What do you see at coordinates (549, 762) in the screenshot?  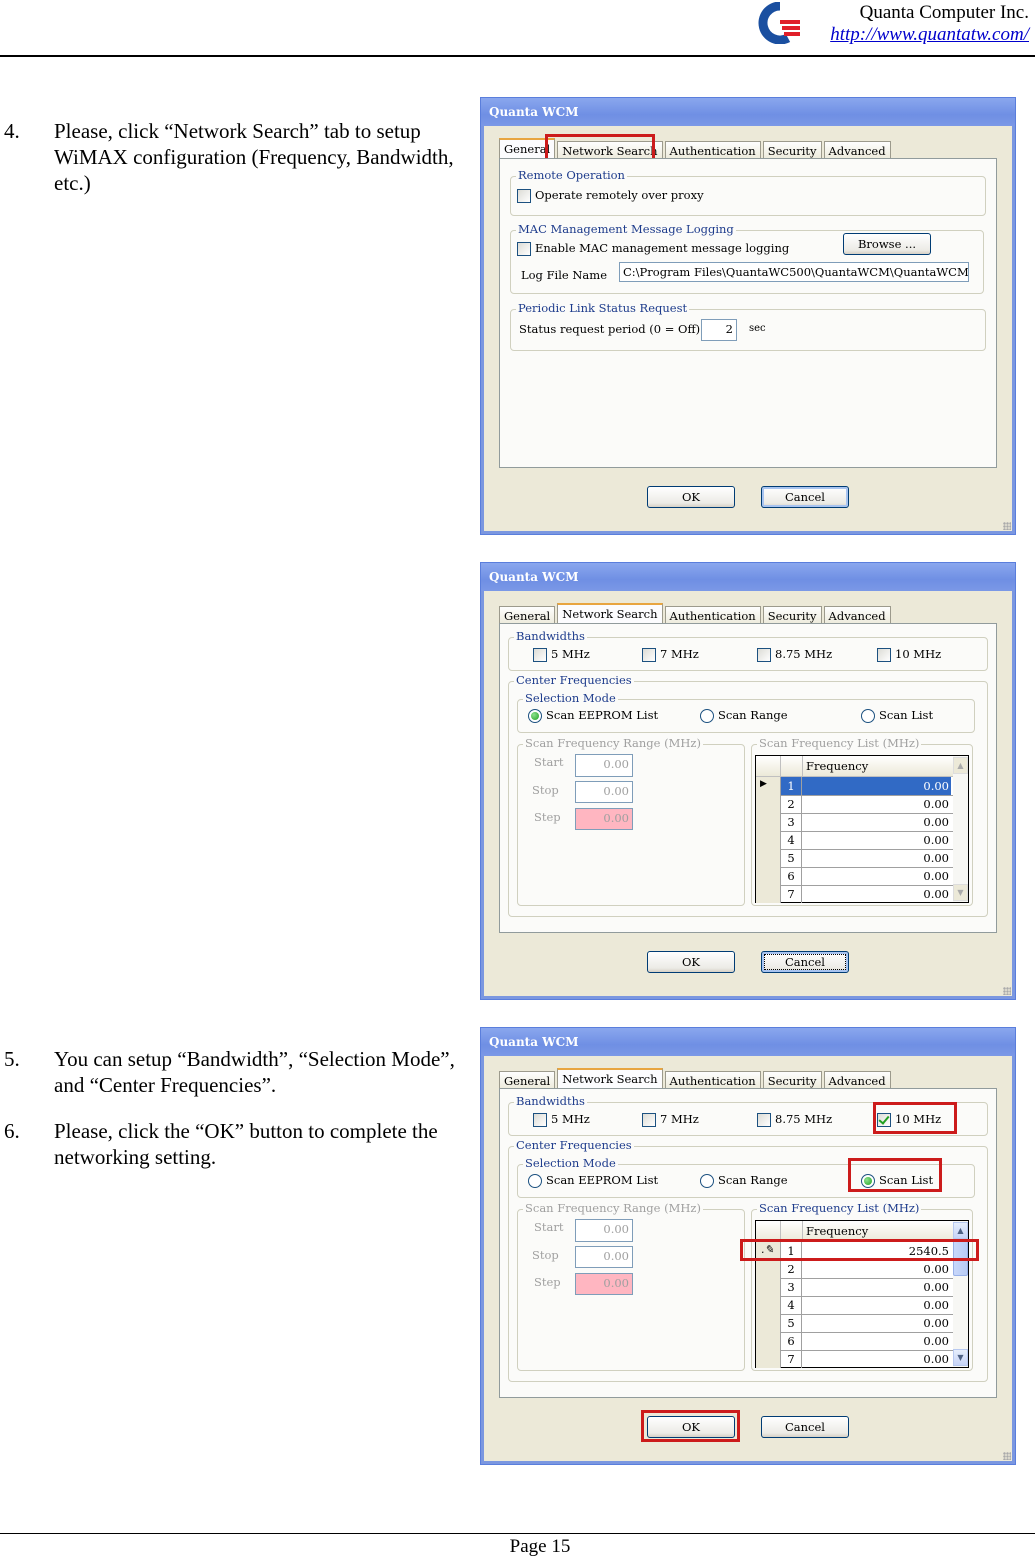 I see `start-label: Start` at bounding box center [549, 762].